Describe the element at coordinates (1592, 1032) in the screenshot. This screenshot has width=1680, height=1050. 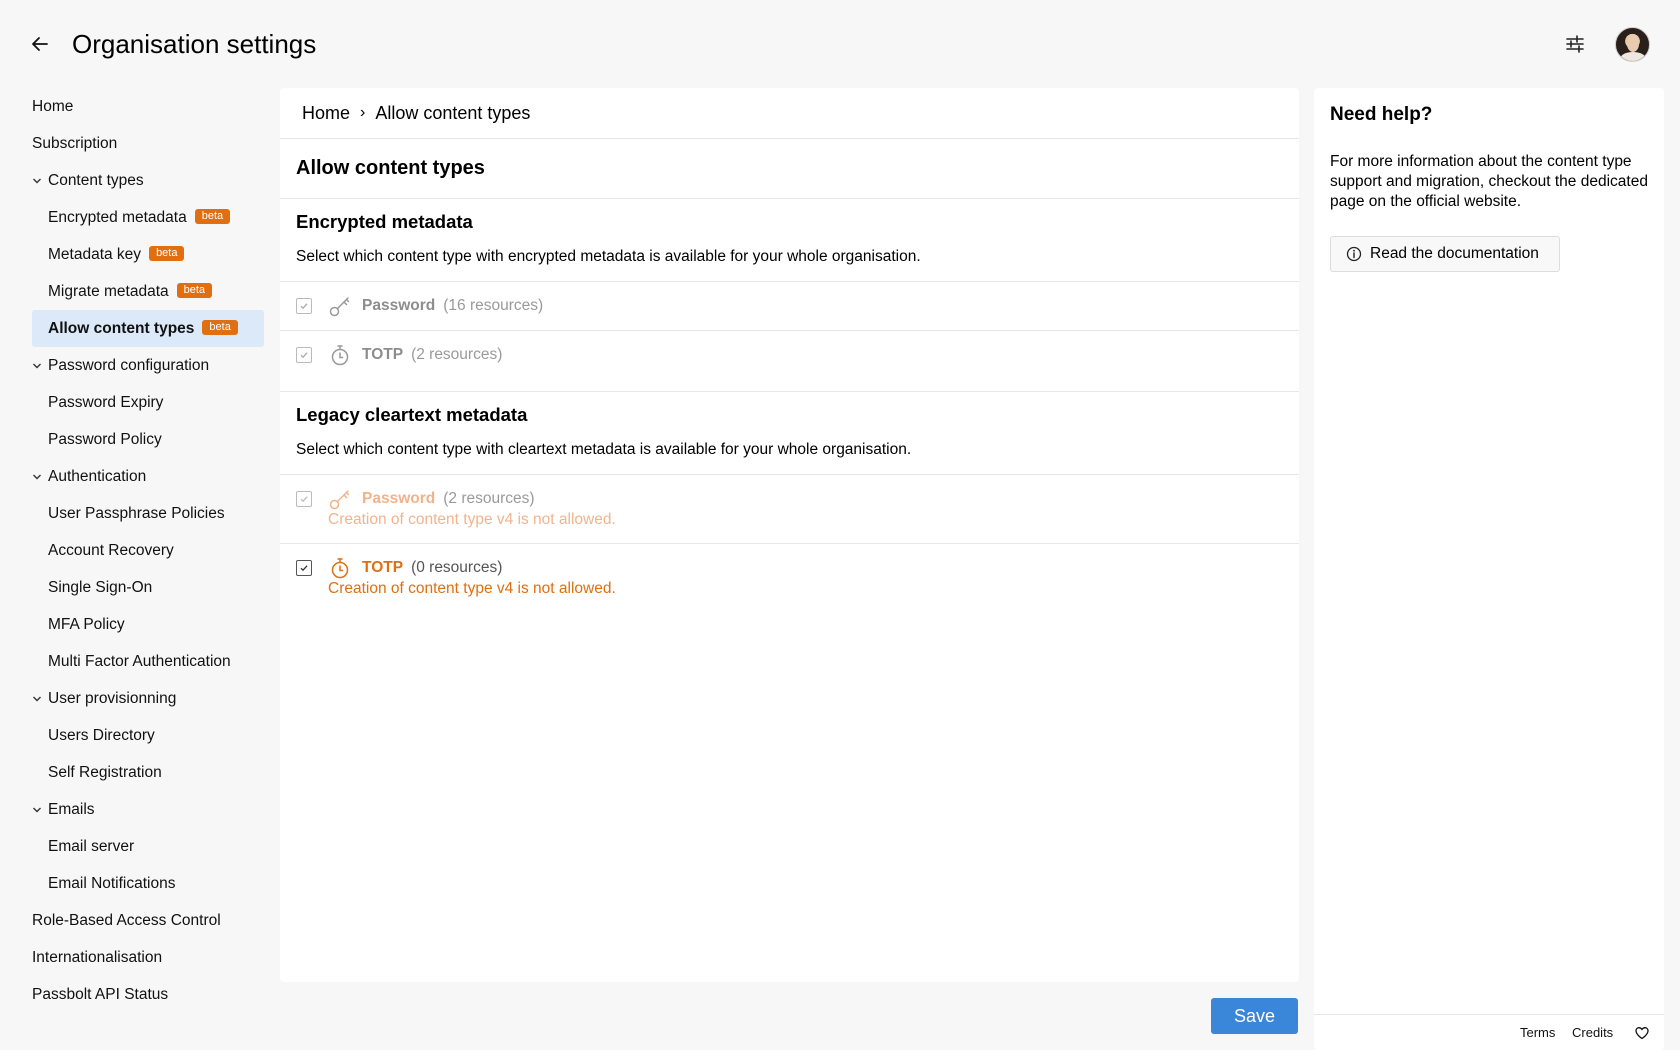
I see `credits-link: Credits` at that location.